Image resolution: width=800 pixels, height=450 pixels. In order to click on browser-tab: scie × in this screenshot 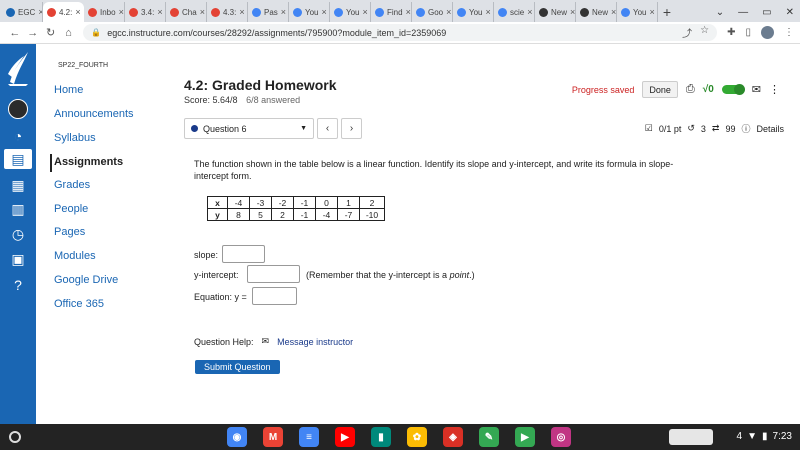, I will do `click(514, 12)`.